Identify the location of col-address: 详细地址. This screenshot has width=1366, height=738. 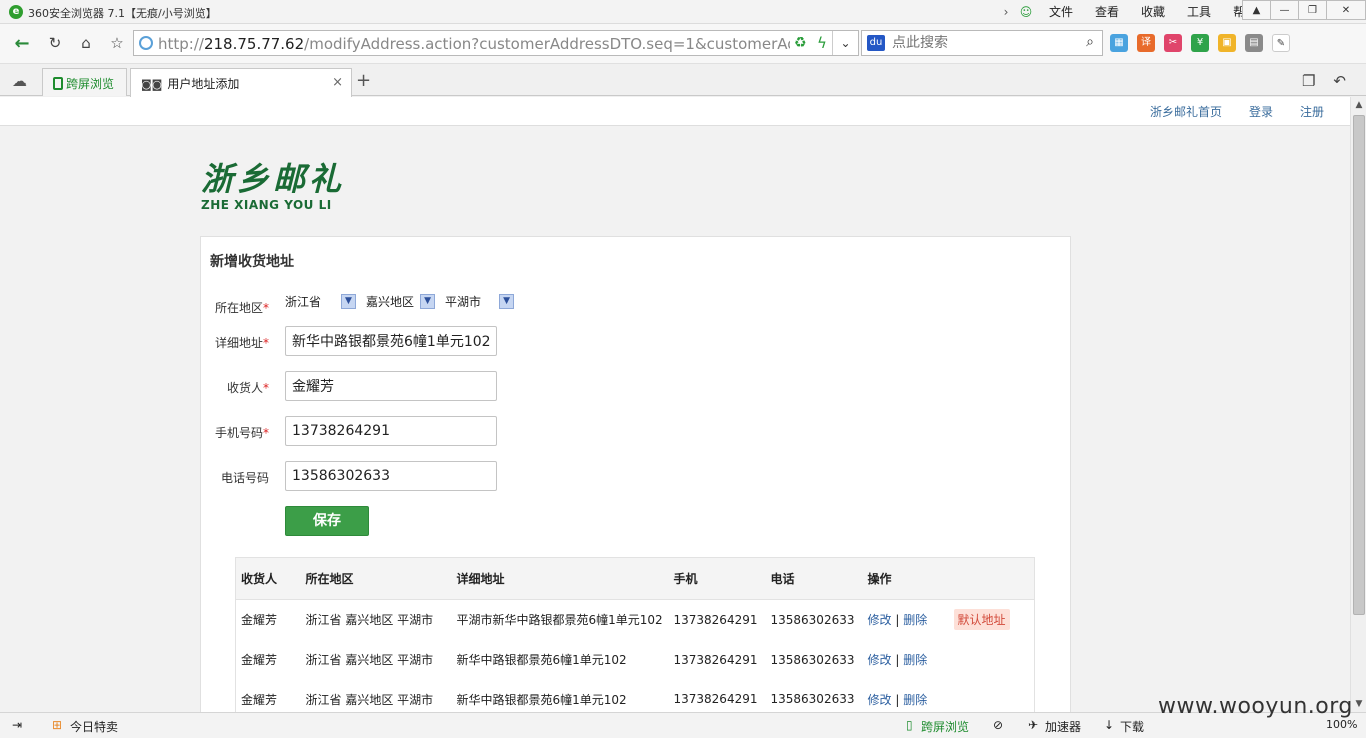
(560, 578).